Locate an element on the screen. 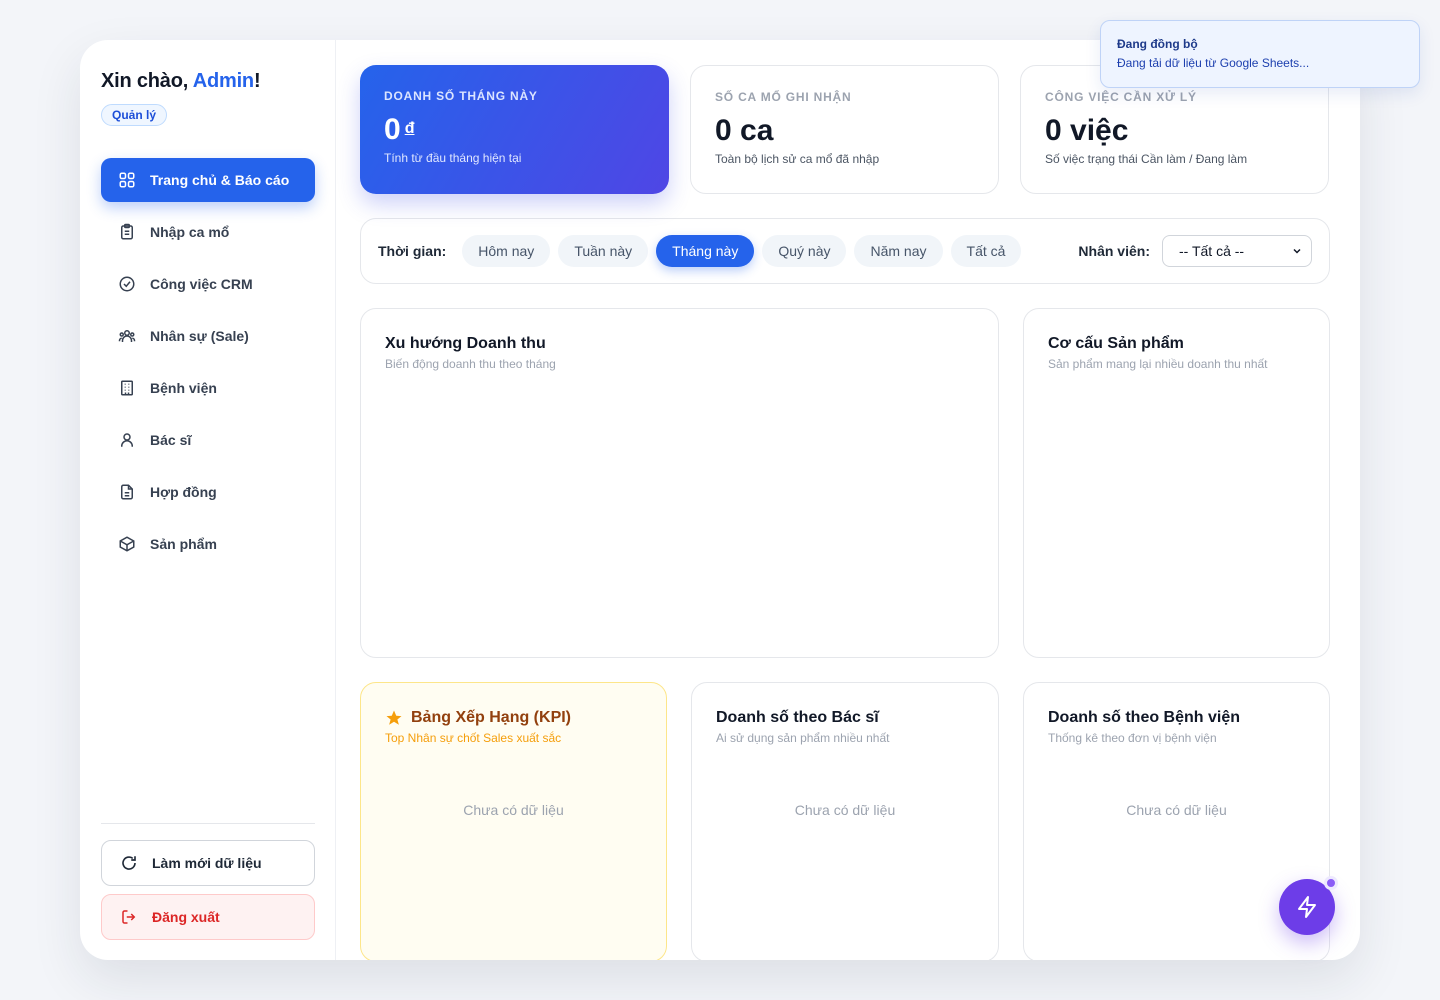 This screenshot has height=1000, width=1440. sidebar-item-label: Trang chủ & Báo cáo is located at coordinates (220, 180).